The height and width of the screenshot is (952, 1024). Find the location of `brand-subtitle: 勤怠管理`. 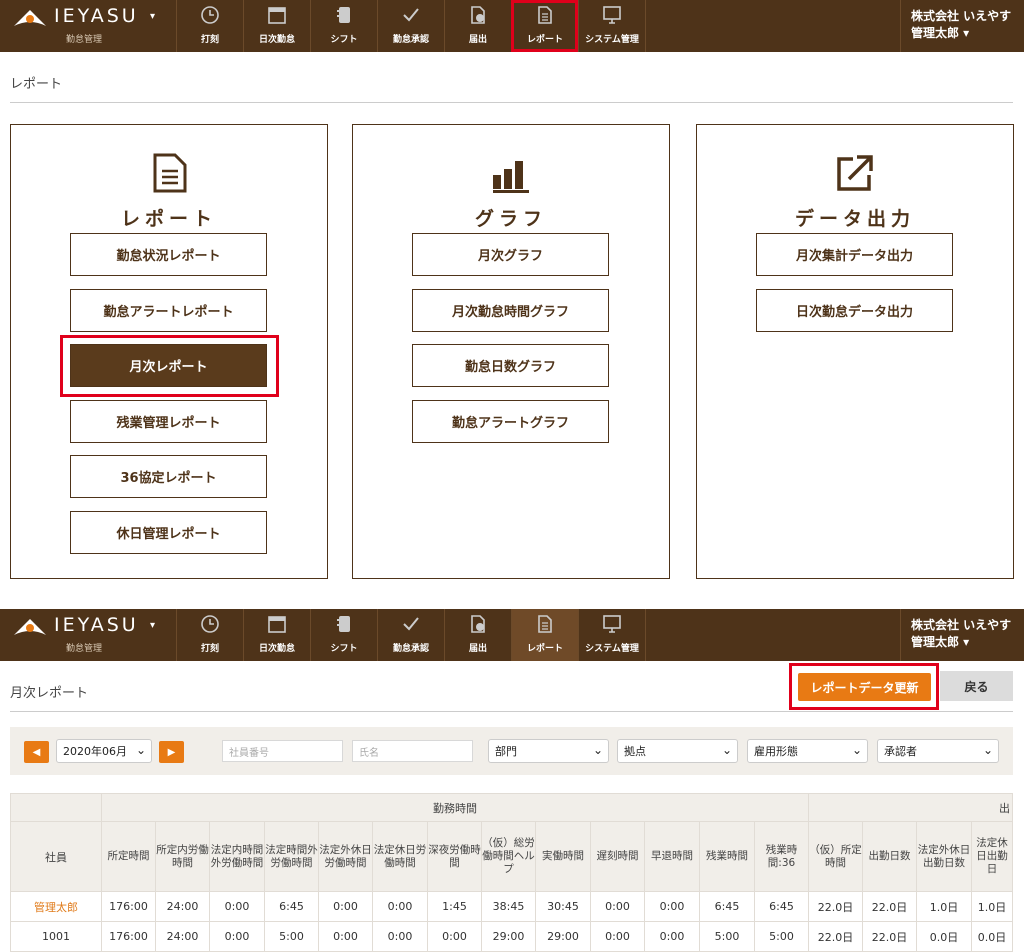

brand-subtitle: 勤怠管理 is located at coordinates (84, 649).